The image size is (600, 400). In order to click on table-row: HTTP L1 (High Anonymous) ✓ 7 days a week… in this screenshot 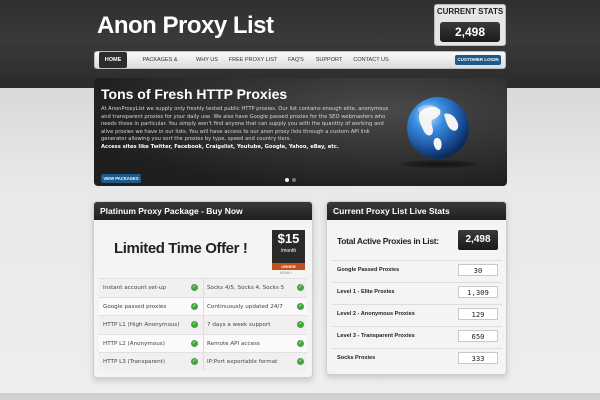, I will do `click(203, 324)`.